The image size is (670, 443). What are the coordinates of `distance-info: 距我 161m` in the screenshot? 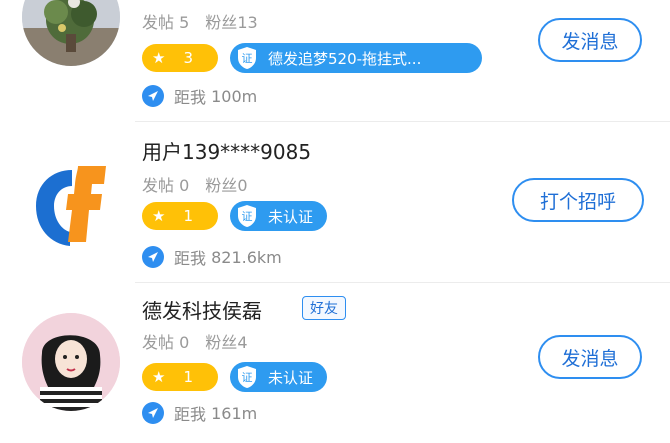 It's located at (199, 413).